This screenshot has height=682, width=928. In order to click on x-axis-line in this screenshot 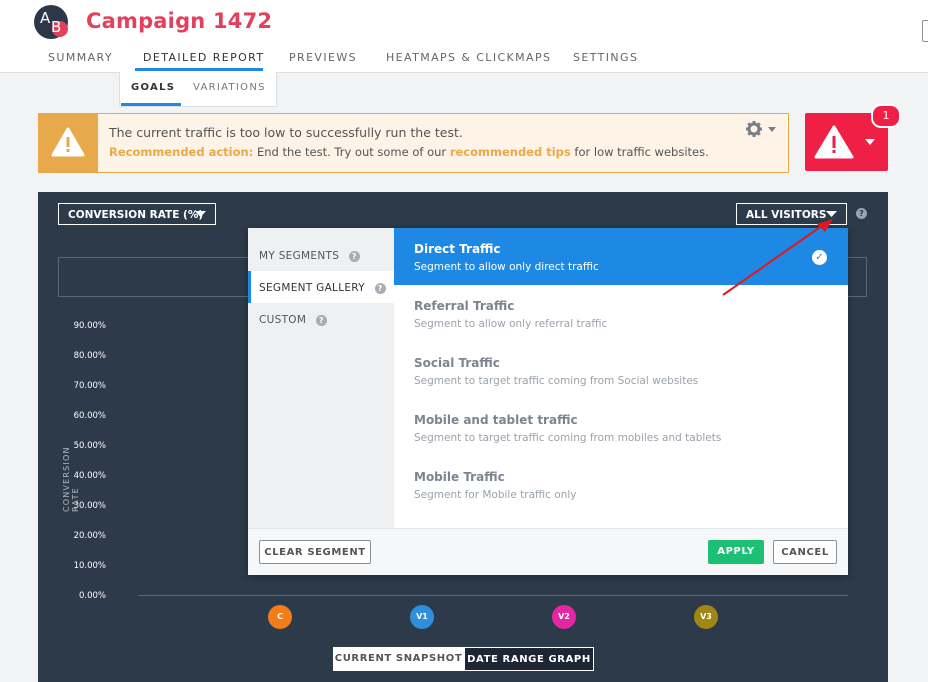, I will do `click(493, 595)`.